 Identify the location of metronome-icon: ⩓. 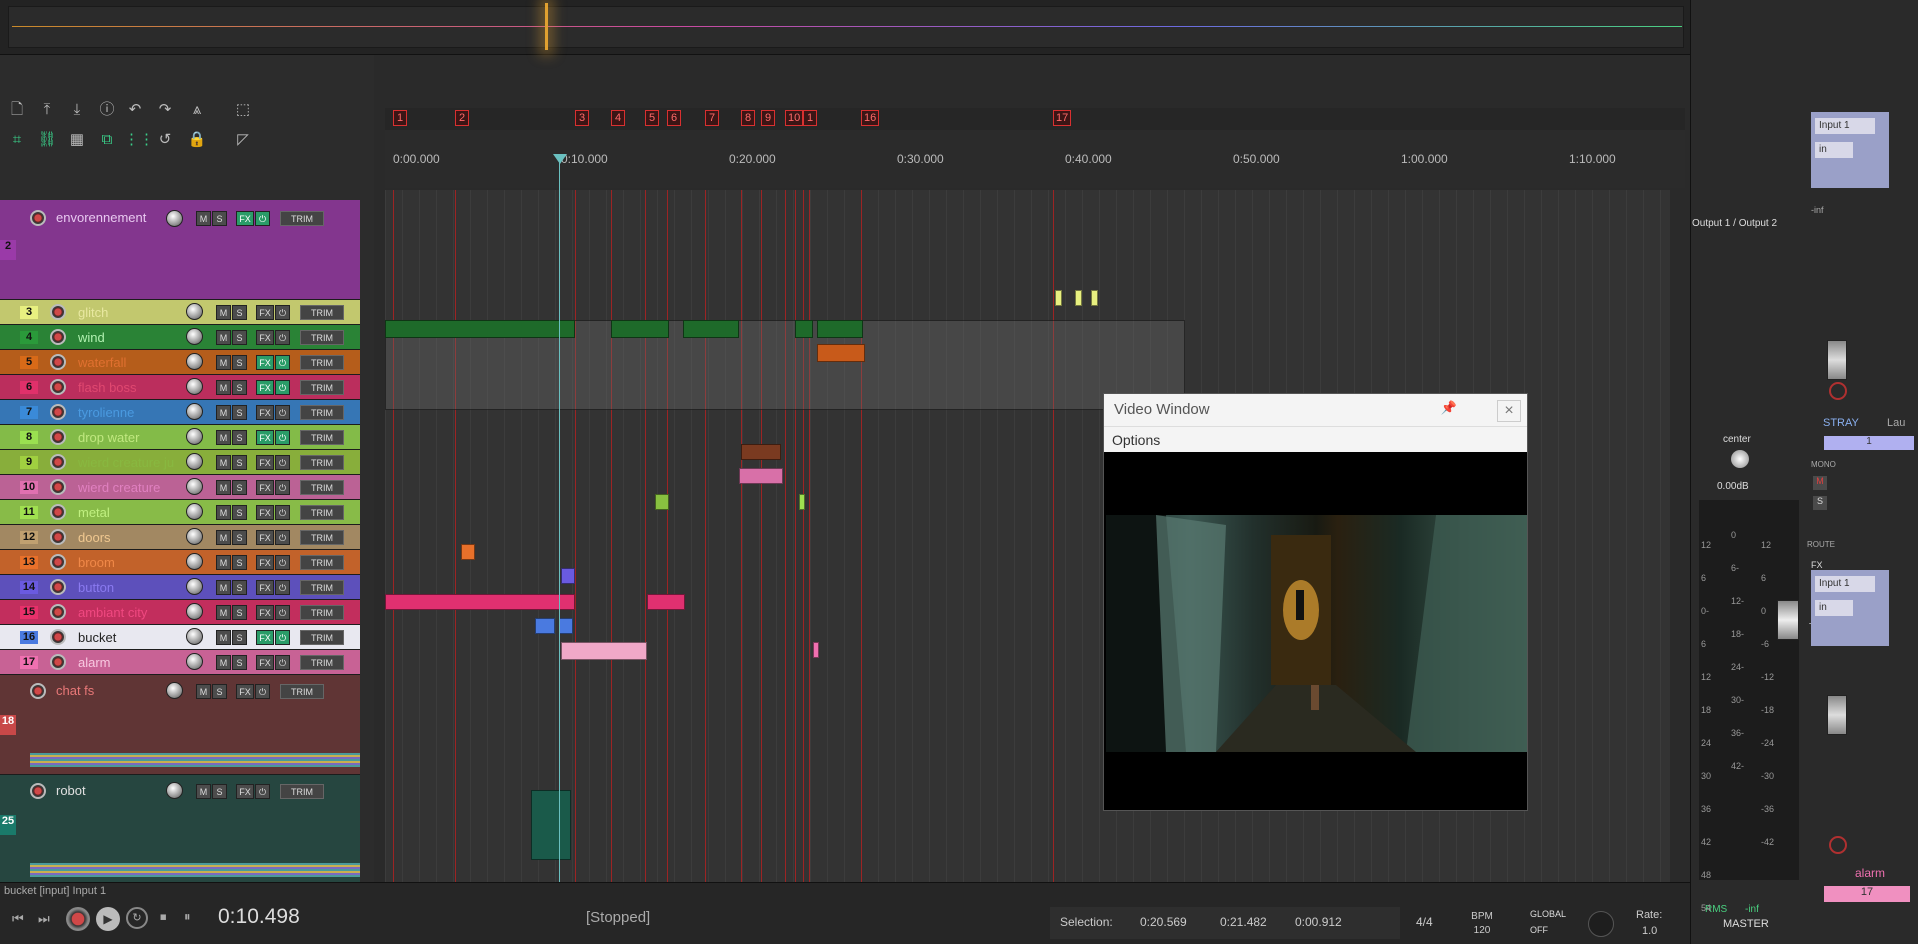
(197, 110).